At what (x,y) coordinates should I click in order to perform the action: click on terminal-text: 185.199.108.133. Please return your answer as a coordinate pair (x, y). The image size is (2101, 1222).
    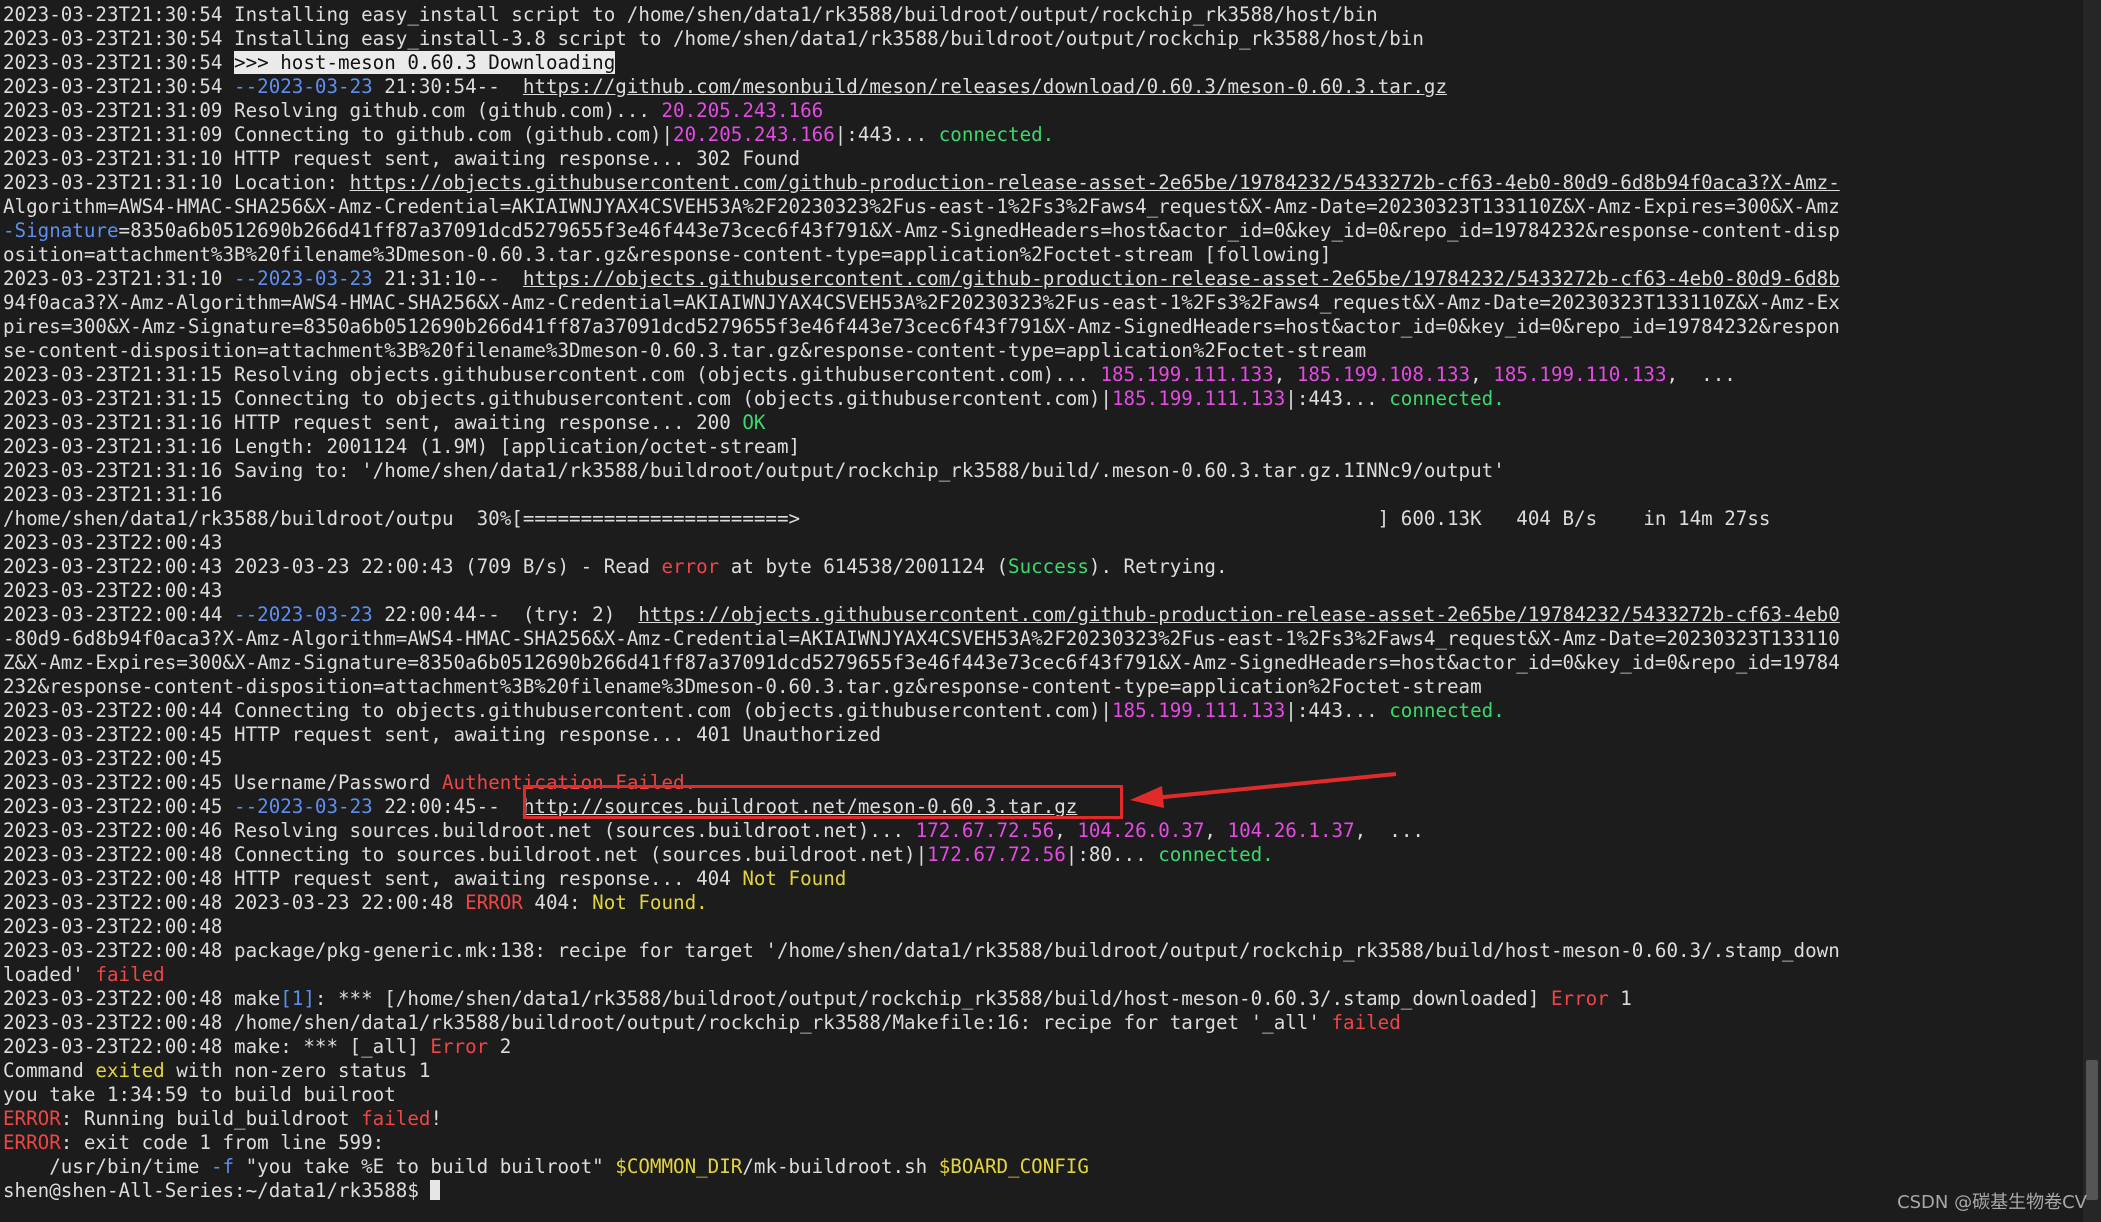
    Looking at the image, I should click on (1383, 374).